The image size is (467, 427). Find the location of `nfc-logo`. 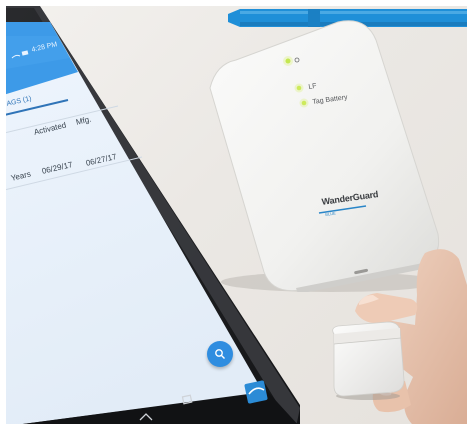

nfc-logo is located at coordinates (256, 392).